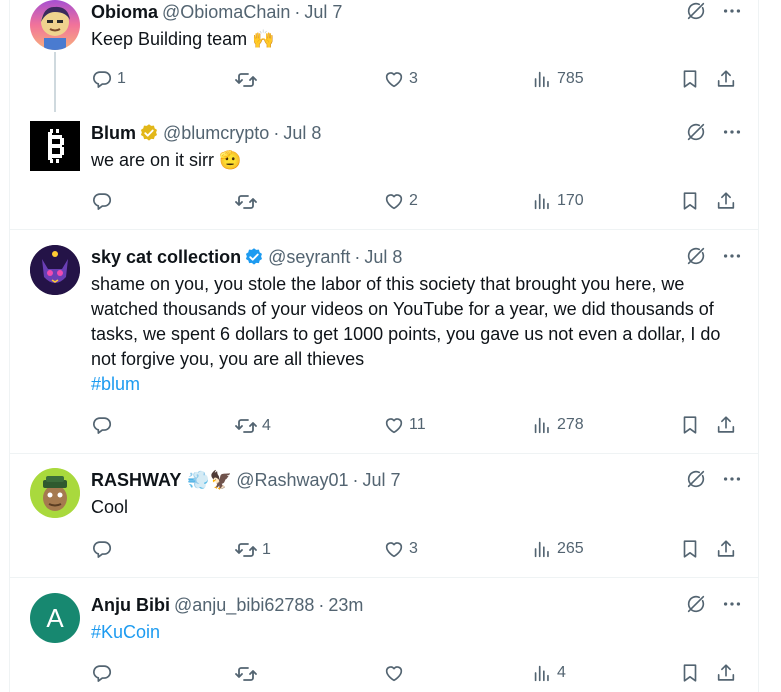 Image resolution: width=781 pixels, height=692 pixels. Describe the element at coordinates (108, 79) in the screenshot. I see `reply-button: 1` at that location.